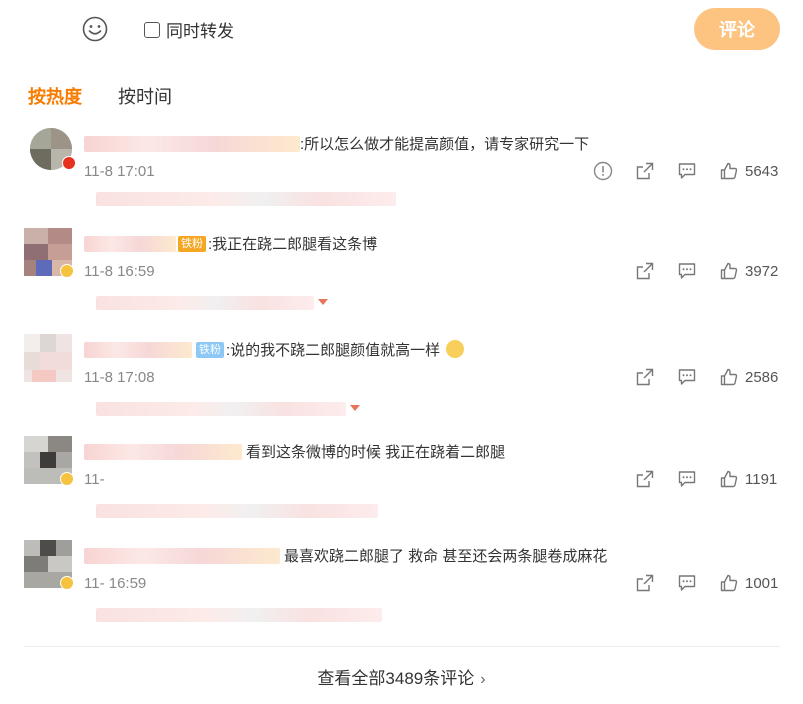 The height and width of the screenshot is (704, 803). What do you see at coordinates (707, 377) in the screenshot?
I see `comment-actions: 2586` at bounding box center [707, 377].